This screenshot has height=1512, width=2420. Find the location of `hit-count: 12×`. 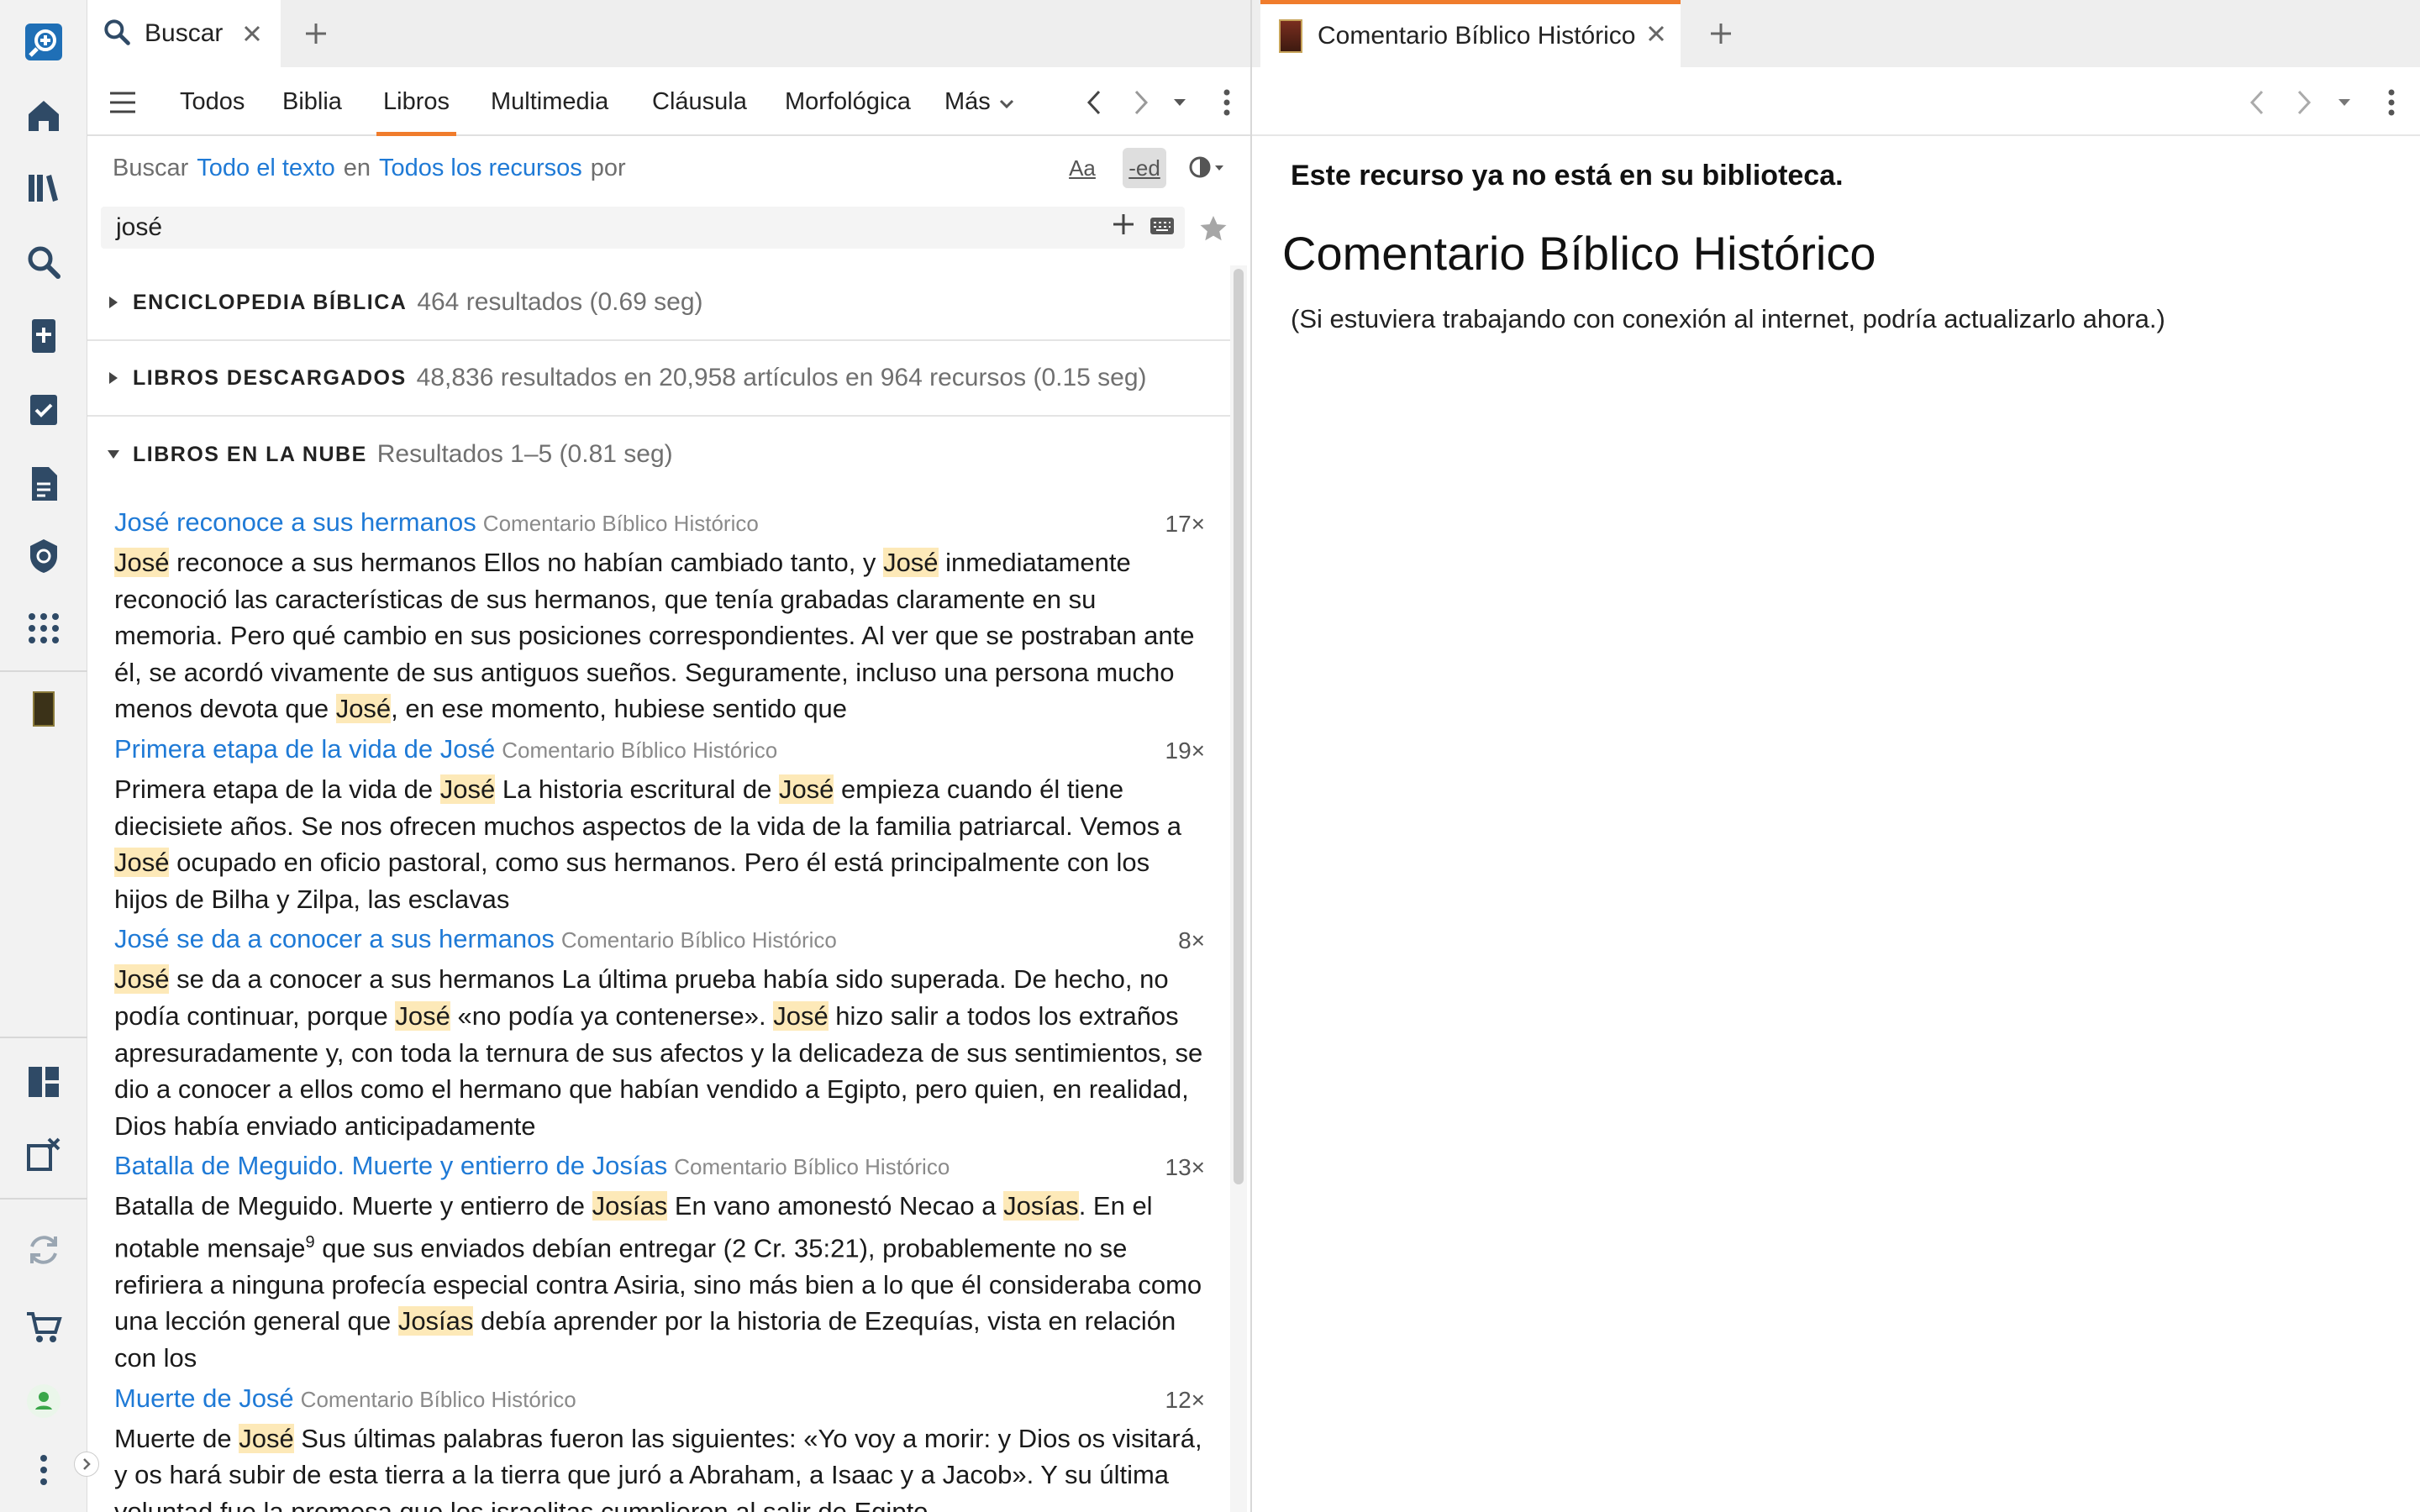

hit-count: 12× is located at coordinates (1185, 1399).